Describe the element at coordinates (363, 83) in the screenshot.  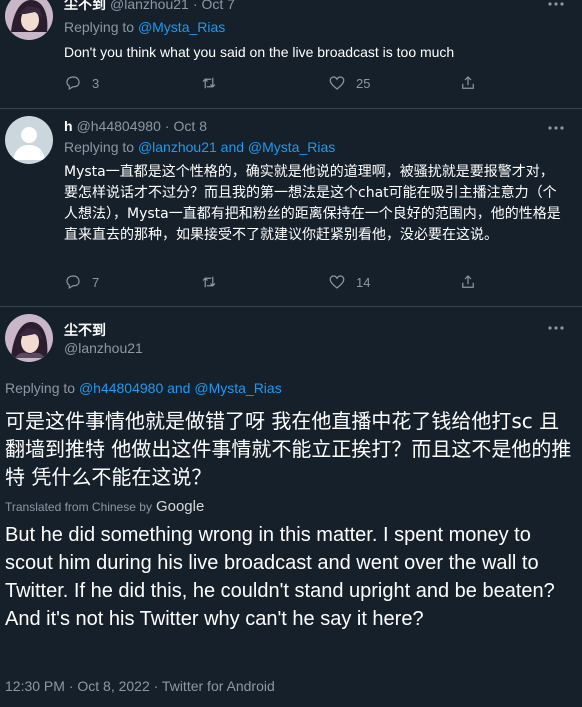
I see `like-count: 25` at that location.